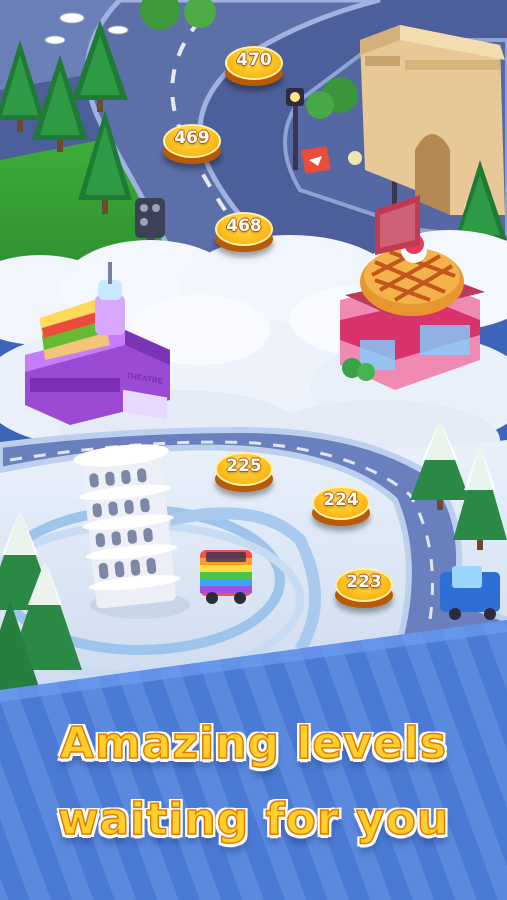  Describe the element at coordinates (254, 60) in the screenshot. I see `level-number: 470` at that location.